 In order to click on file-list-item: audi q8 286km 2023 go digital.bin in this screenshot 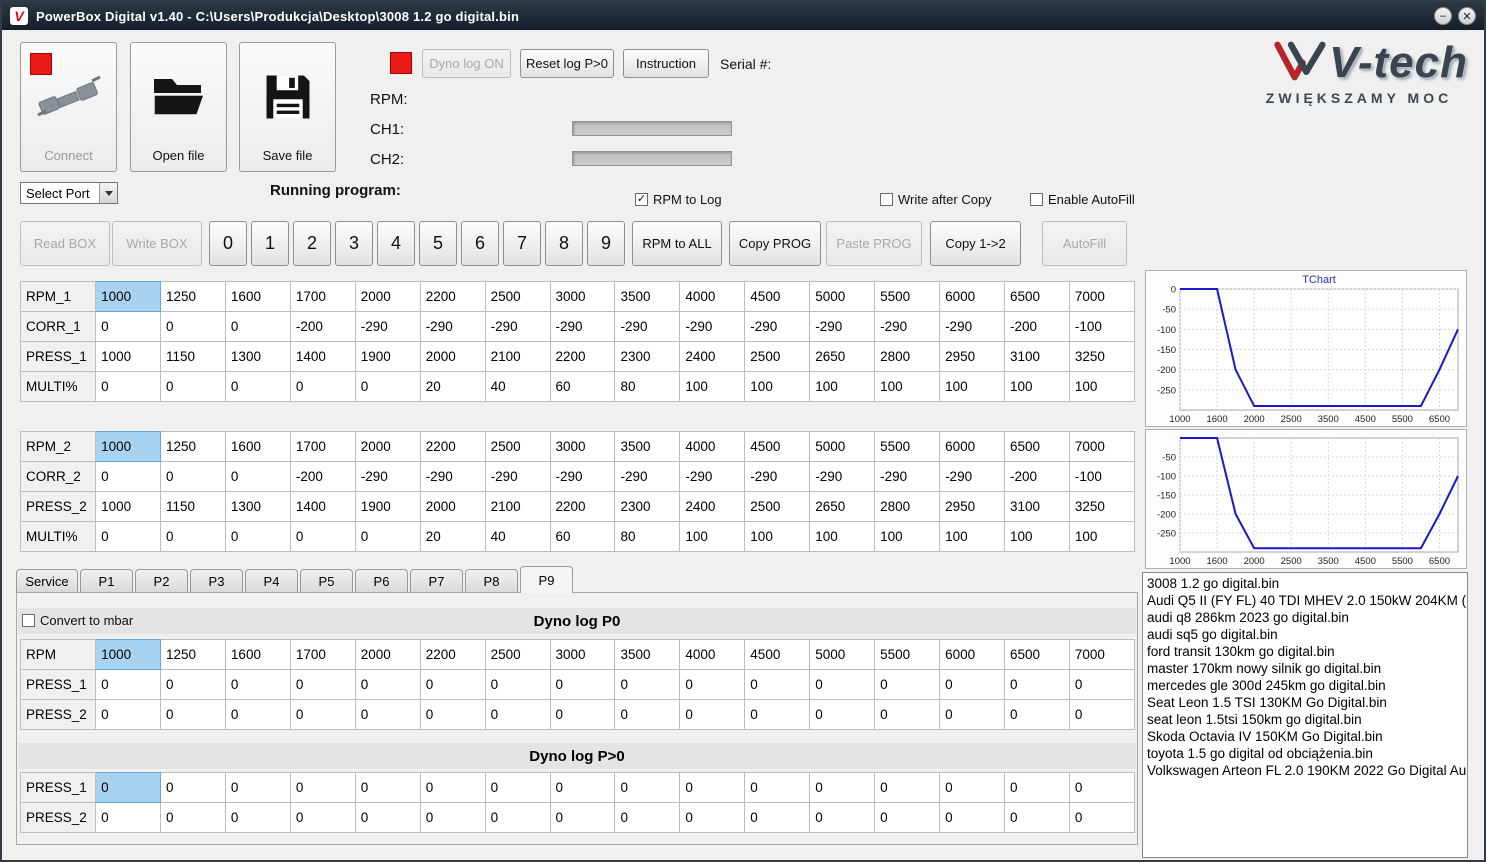, I will do `click(1307, 617)`.